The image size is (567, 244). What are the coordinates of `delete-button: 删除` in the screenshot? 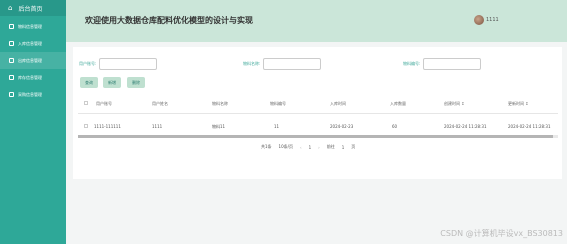 It's located at (136, 82).